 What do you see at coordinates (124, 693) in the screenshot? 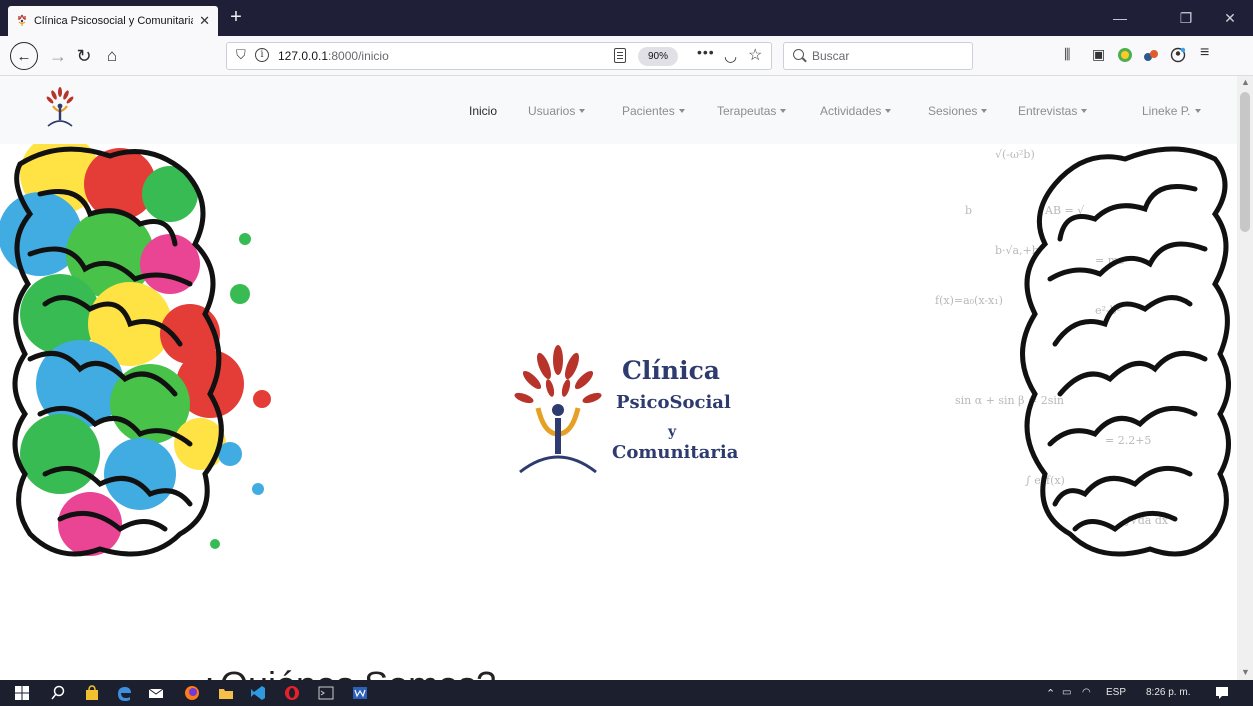
I see `edge-icon` at bounding box center [124, 693].